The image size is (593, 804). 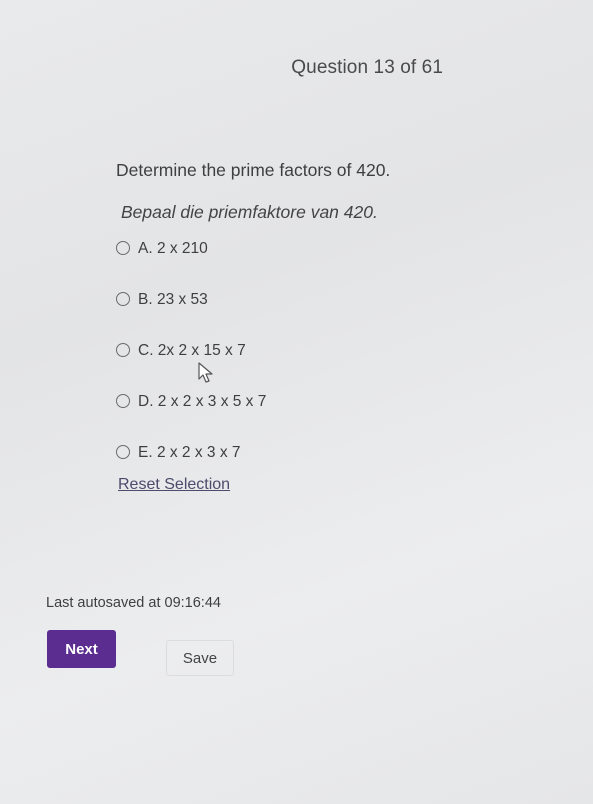 What do you see at coordinates (191, 264) in the screenshot?
I see `option-a: A. 2 x 210` at bounding box center [191, 264].